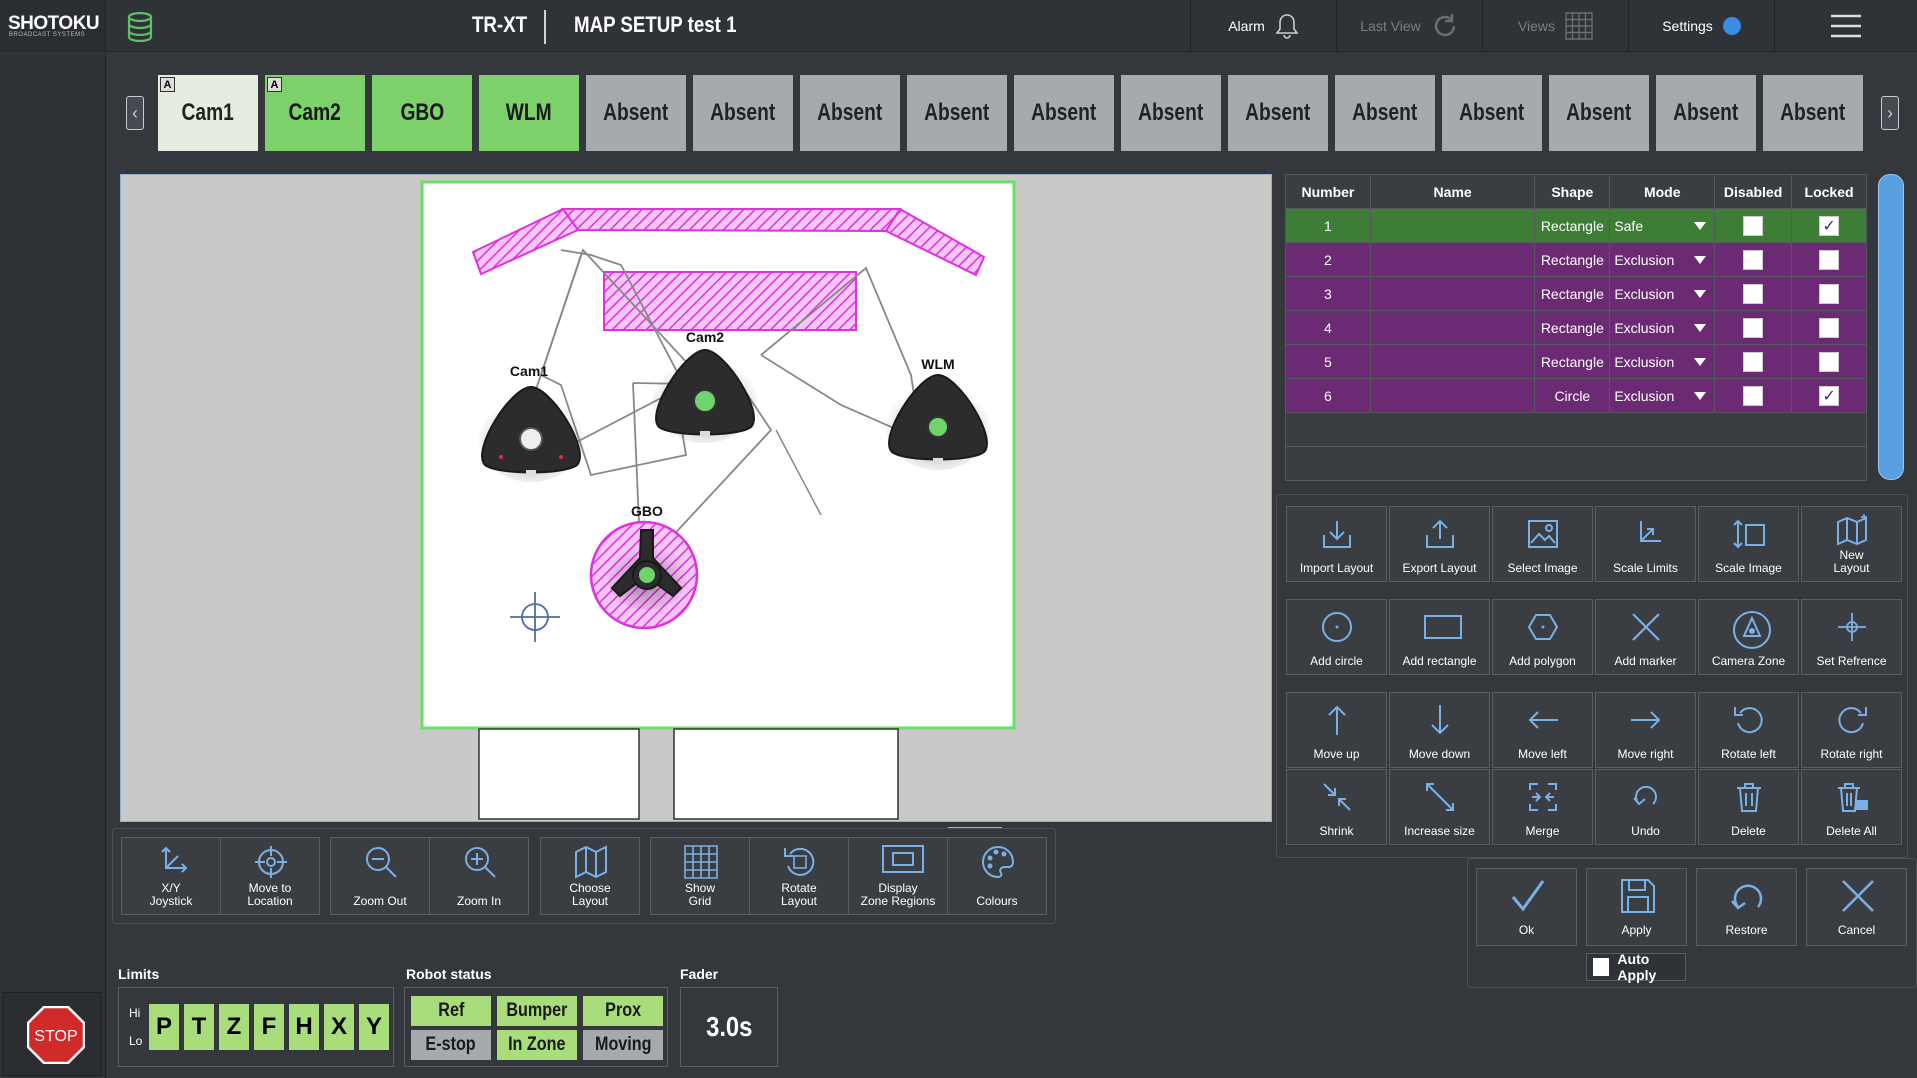 This screenshot has height=1078, width=1917. I want to click on camera-tab-14: Absent, so click(1599, 113).